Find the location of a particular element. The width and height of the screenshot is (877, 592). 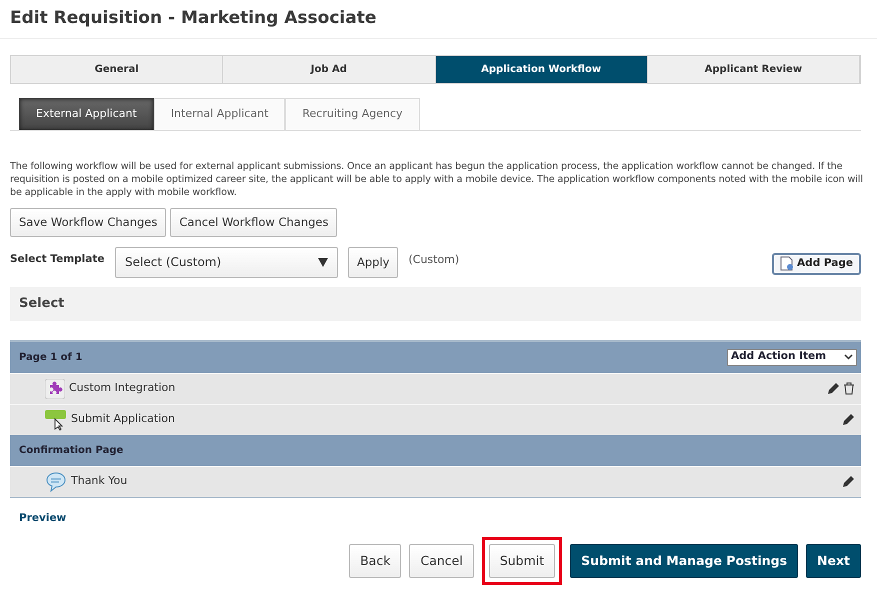

delete-icon is located at coordinates (849, 389).